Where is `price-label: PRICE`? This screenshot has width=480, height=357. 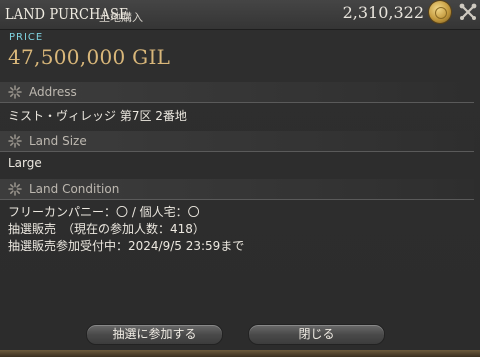 price-label: PRICE is located at coordinates (26, 37).